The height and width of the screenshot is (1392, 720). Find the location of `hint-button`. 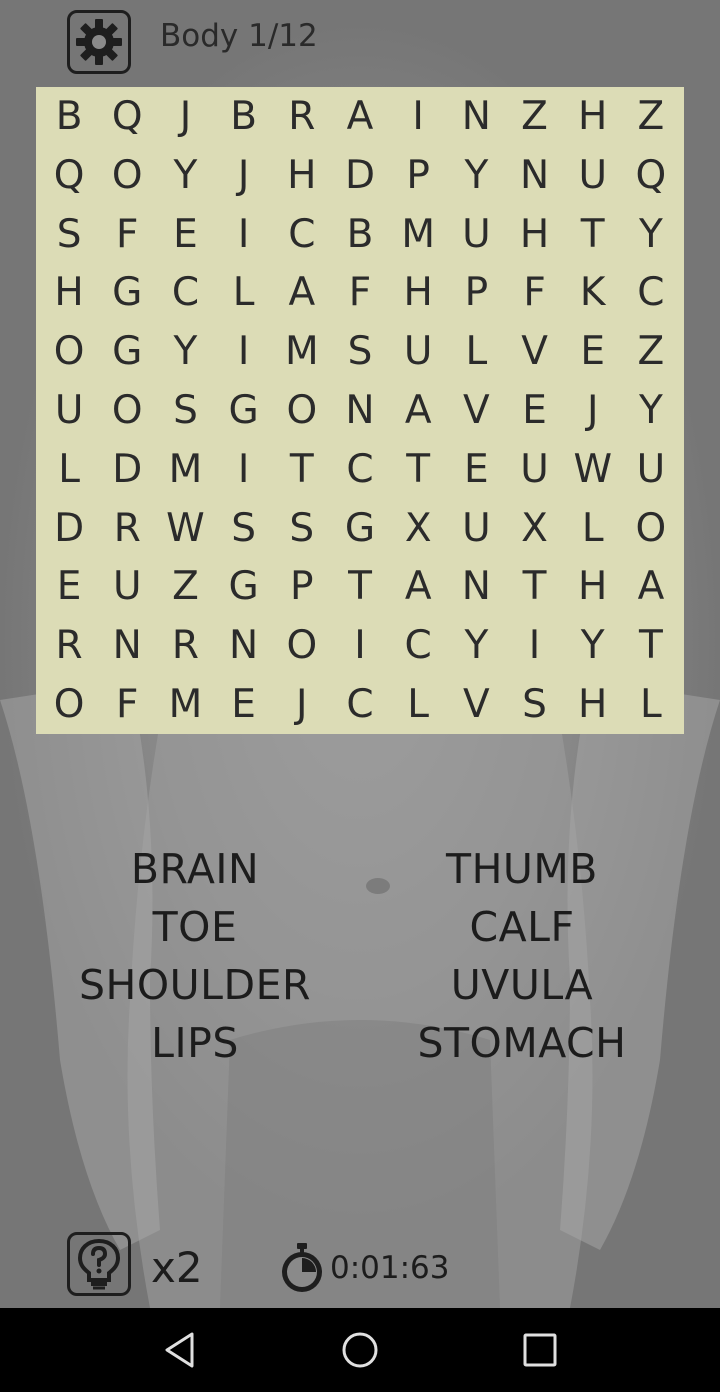

hint-button is located at coordinates (99, 1264).